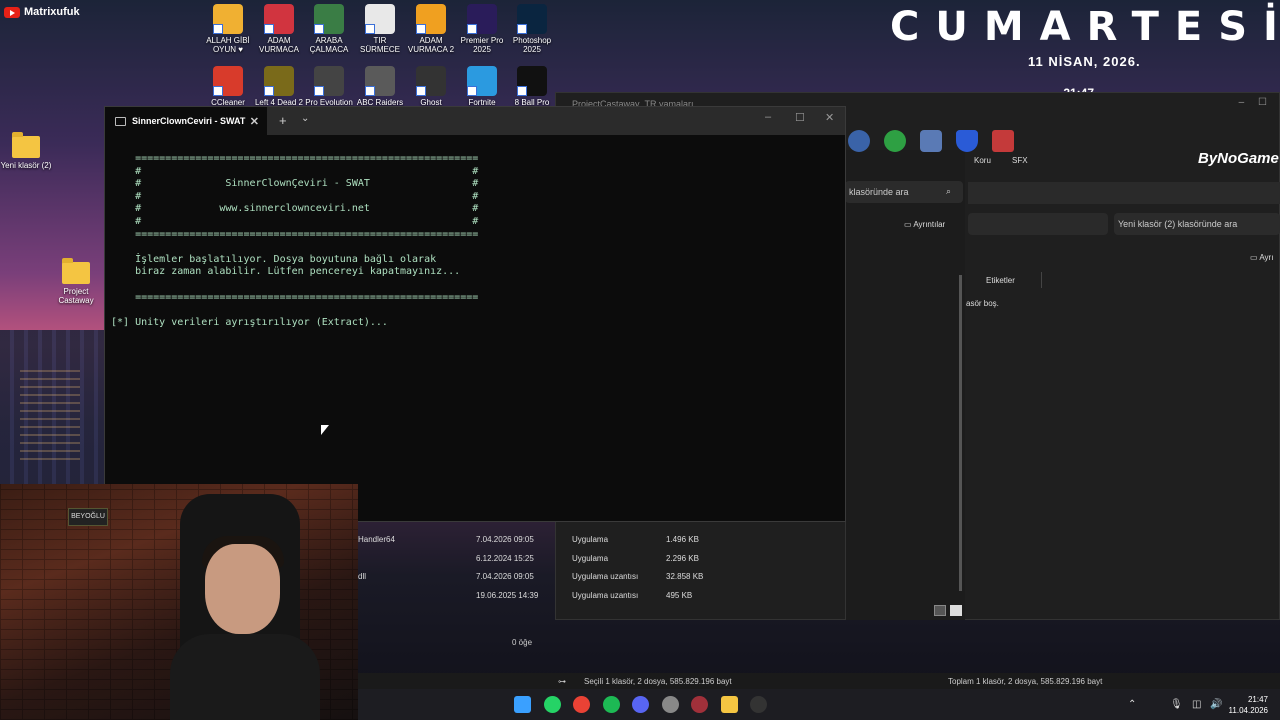  I want to click on sfx-label: SFX, so click(1020, 160).